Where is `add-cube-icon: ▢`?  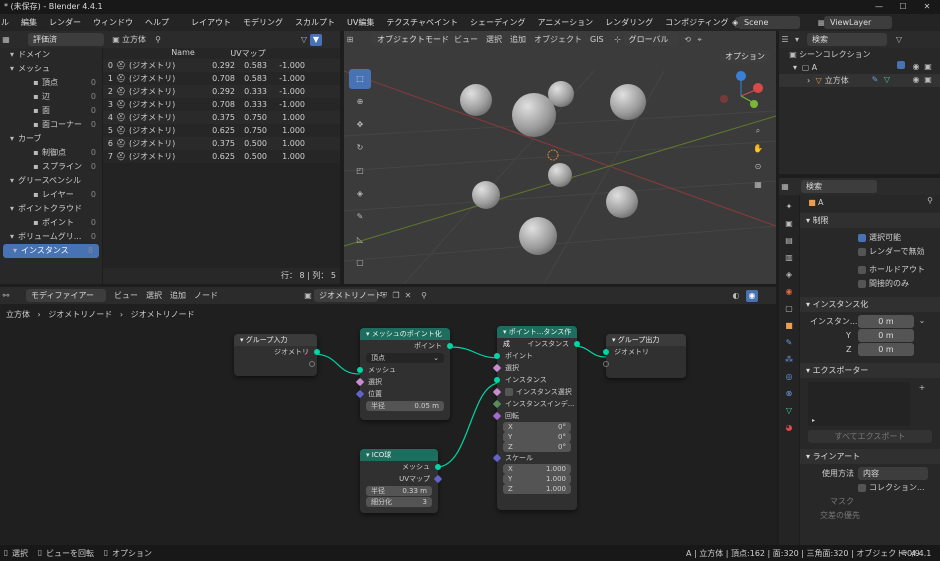
add-cube-icon: ▢ is located at coordinates (360, 263).